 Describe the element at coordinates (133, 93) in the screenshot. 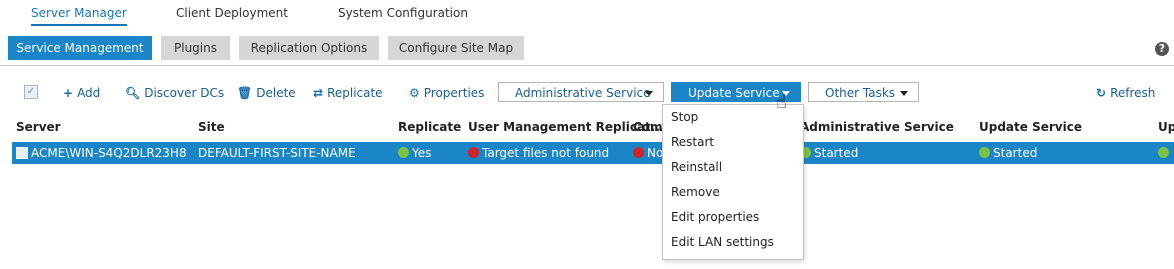

I see `search-icon: 🔍︎` at that location.